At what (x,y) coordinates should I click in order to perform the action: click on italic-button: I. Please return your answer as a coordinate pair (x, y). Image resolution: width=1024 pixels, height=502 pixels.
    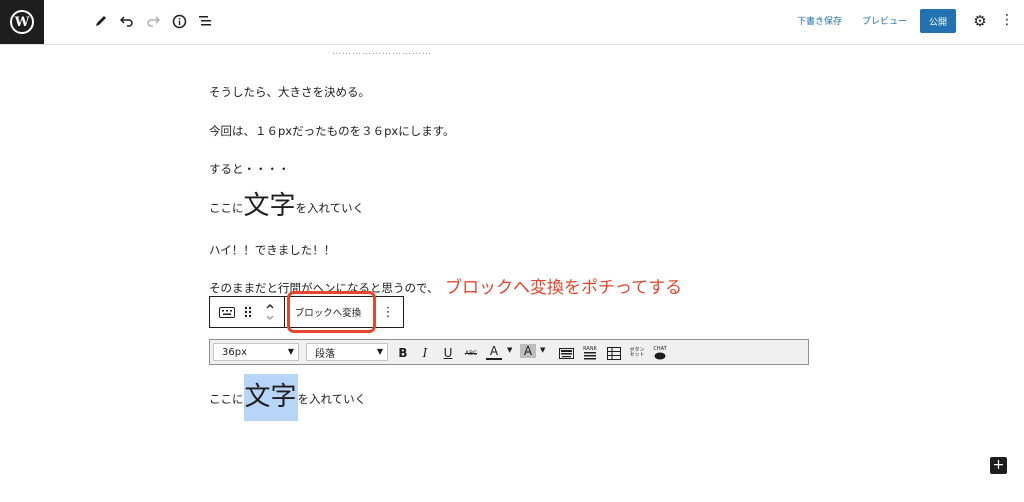
    Looking at the image, I should click on (425, 353).